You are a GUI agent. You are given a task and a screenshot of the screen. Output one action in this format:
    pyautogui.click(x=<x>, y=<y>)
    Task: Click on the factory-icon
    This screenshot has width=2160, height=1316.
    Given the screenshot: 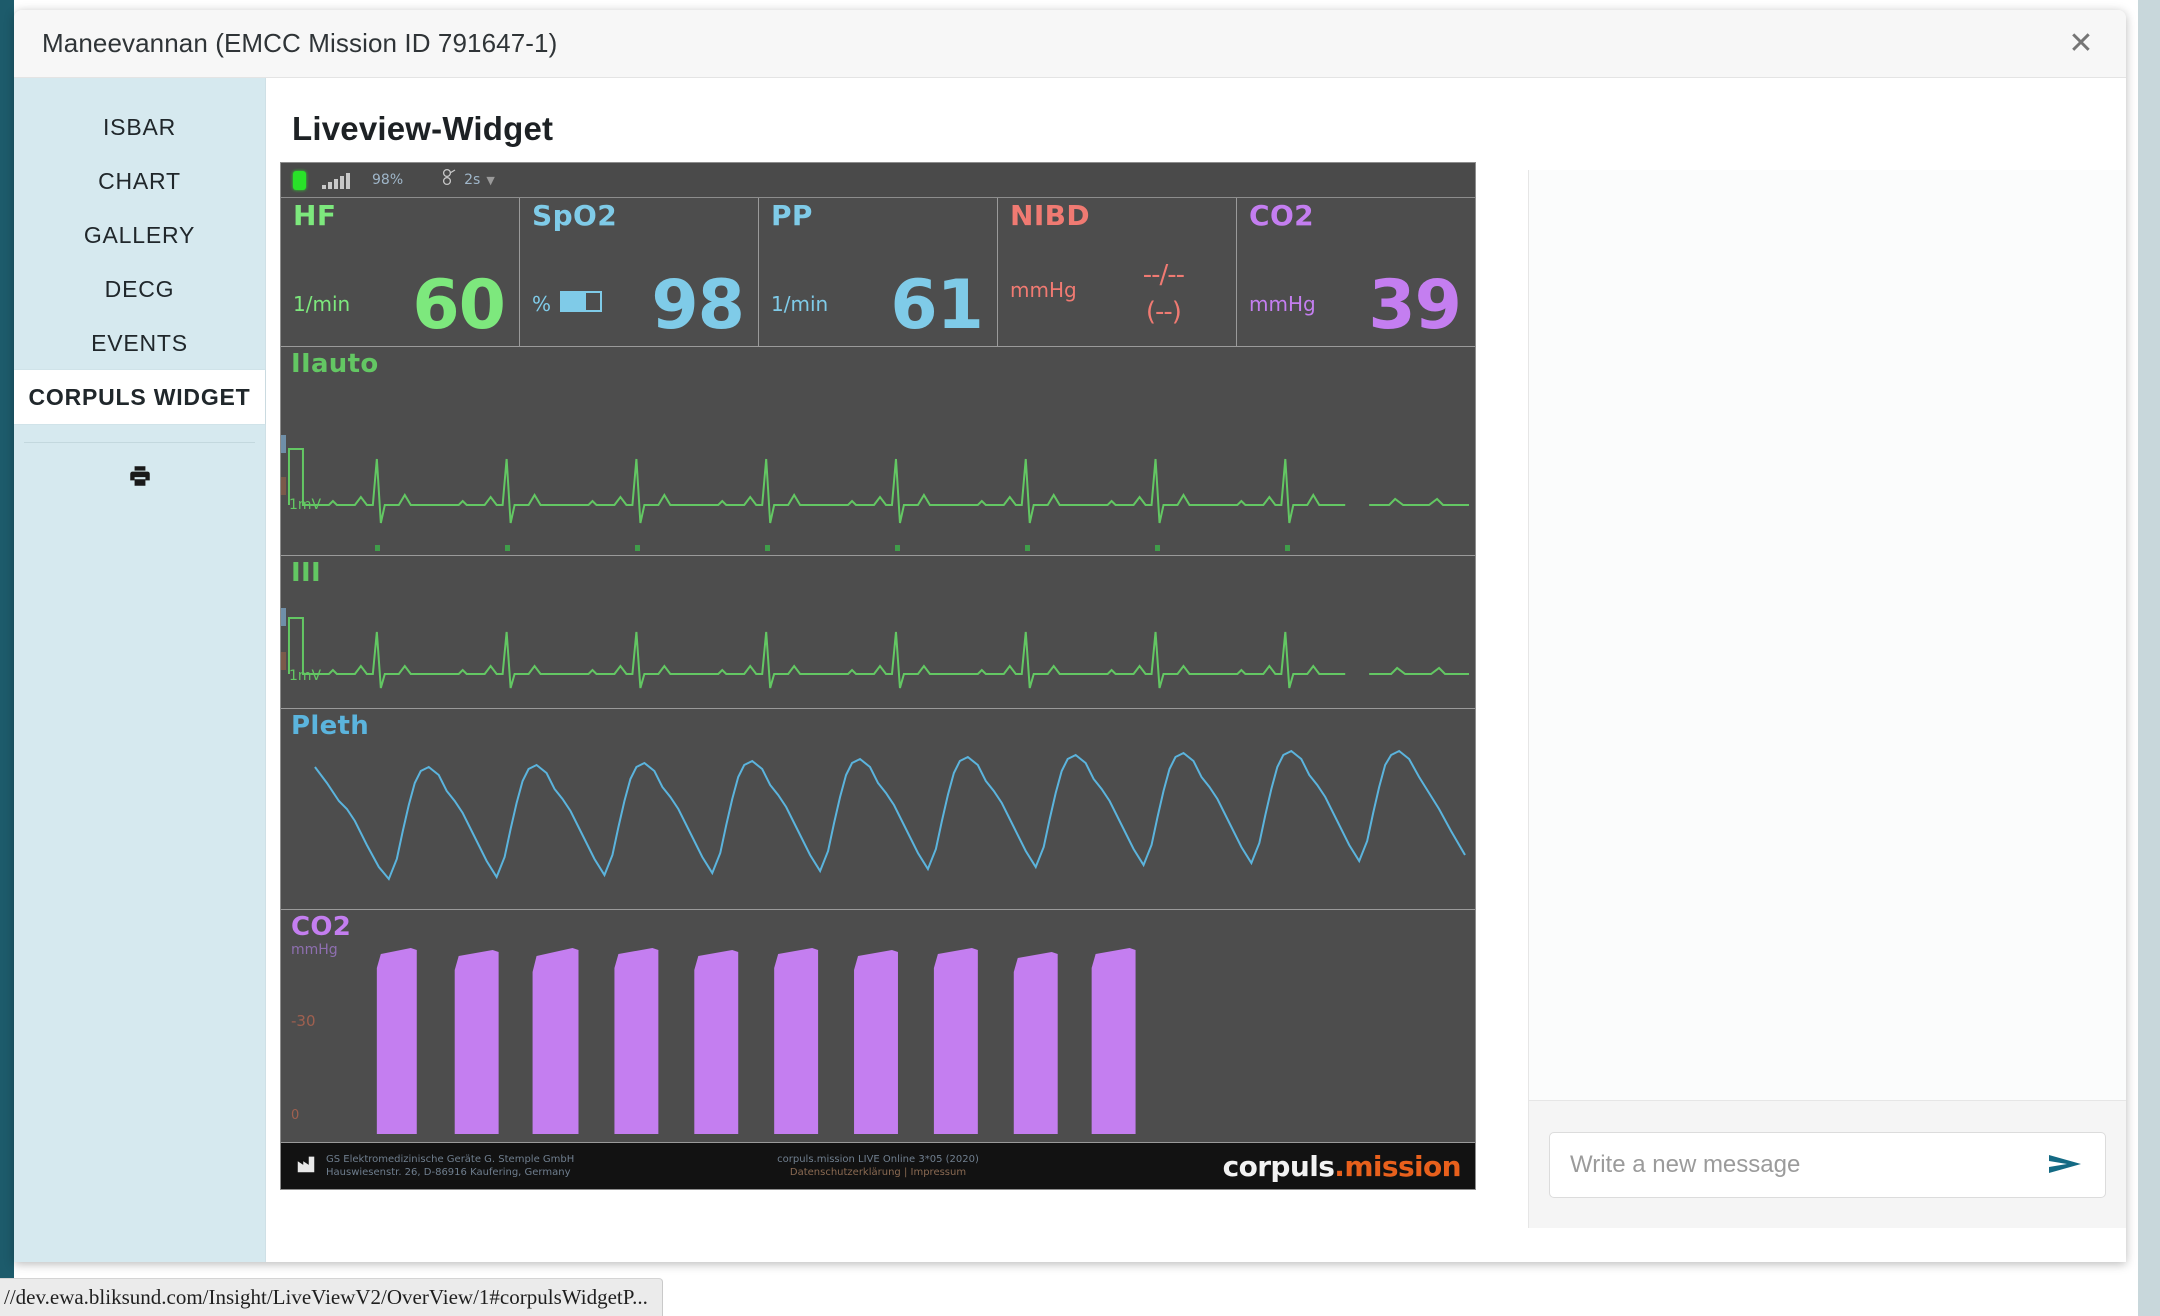 What is the action you would take?
    pyautogui.click(x=306, y=1166)
    